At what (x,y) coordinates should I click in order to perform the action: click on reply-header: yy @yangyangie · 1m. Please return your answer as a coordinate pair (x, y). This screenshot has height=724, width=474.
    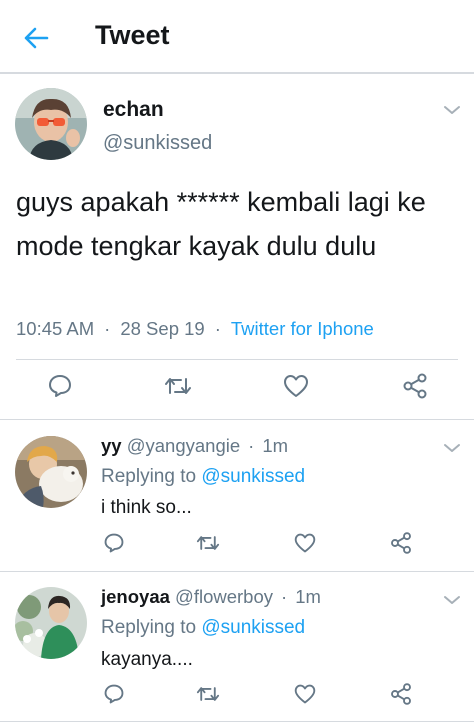
    Looking at the image, I should click on (194, 446).